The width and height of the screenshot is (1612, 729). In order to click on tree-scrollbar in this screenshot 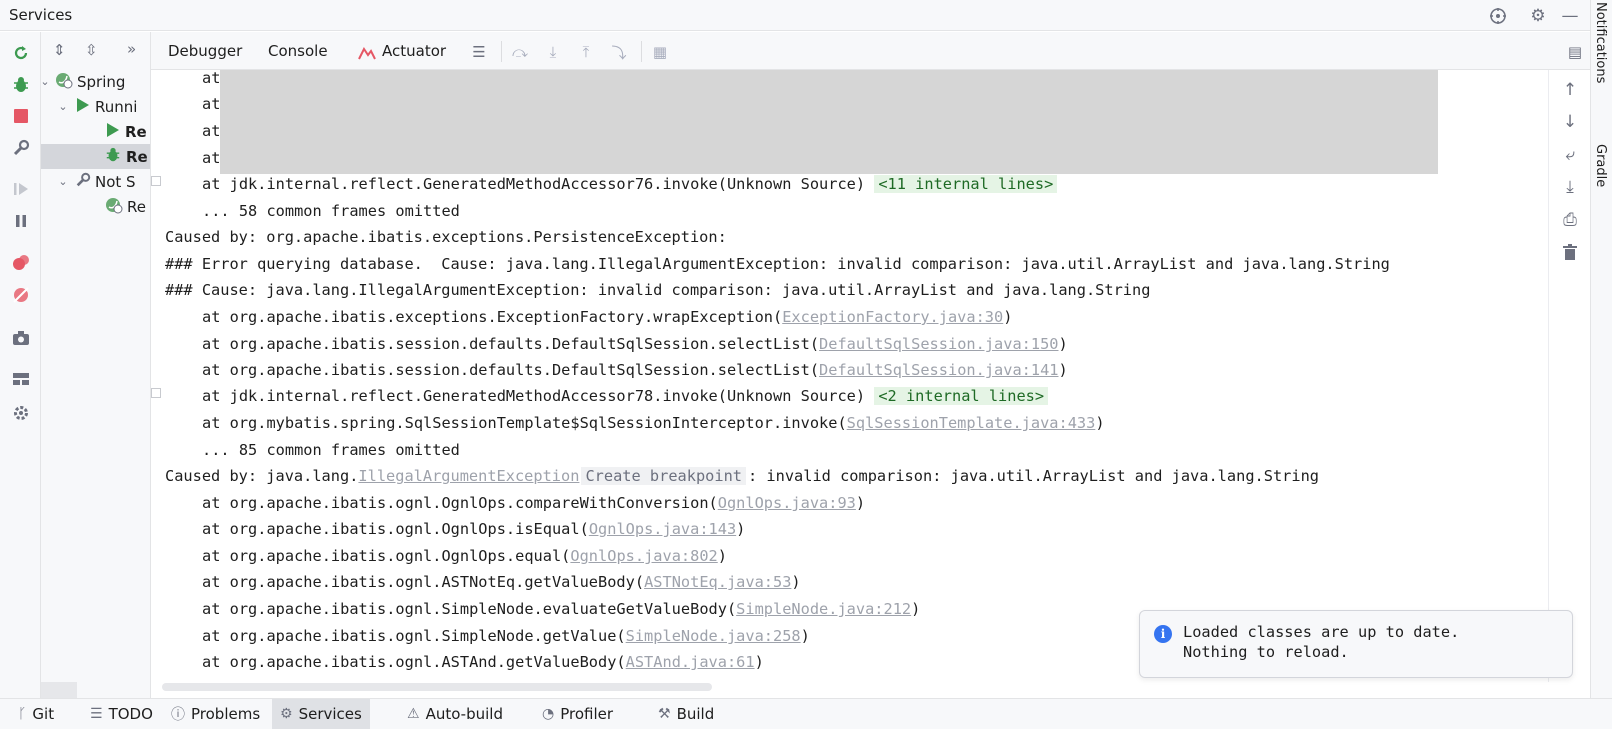, I will do `click(59, 690)`.